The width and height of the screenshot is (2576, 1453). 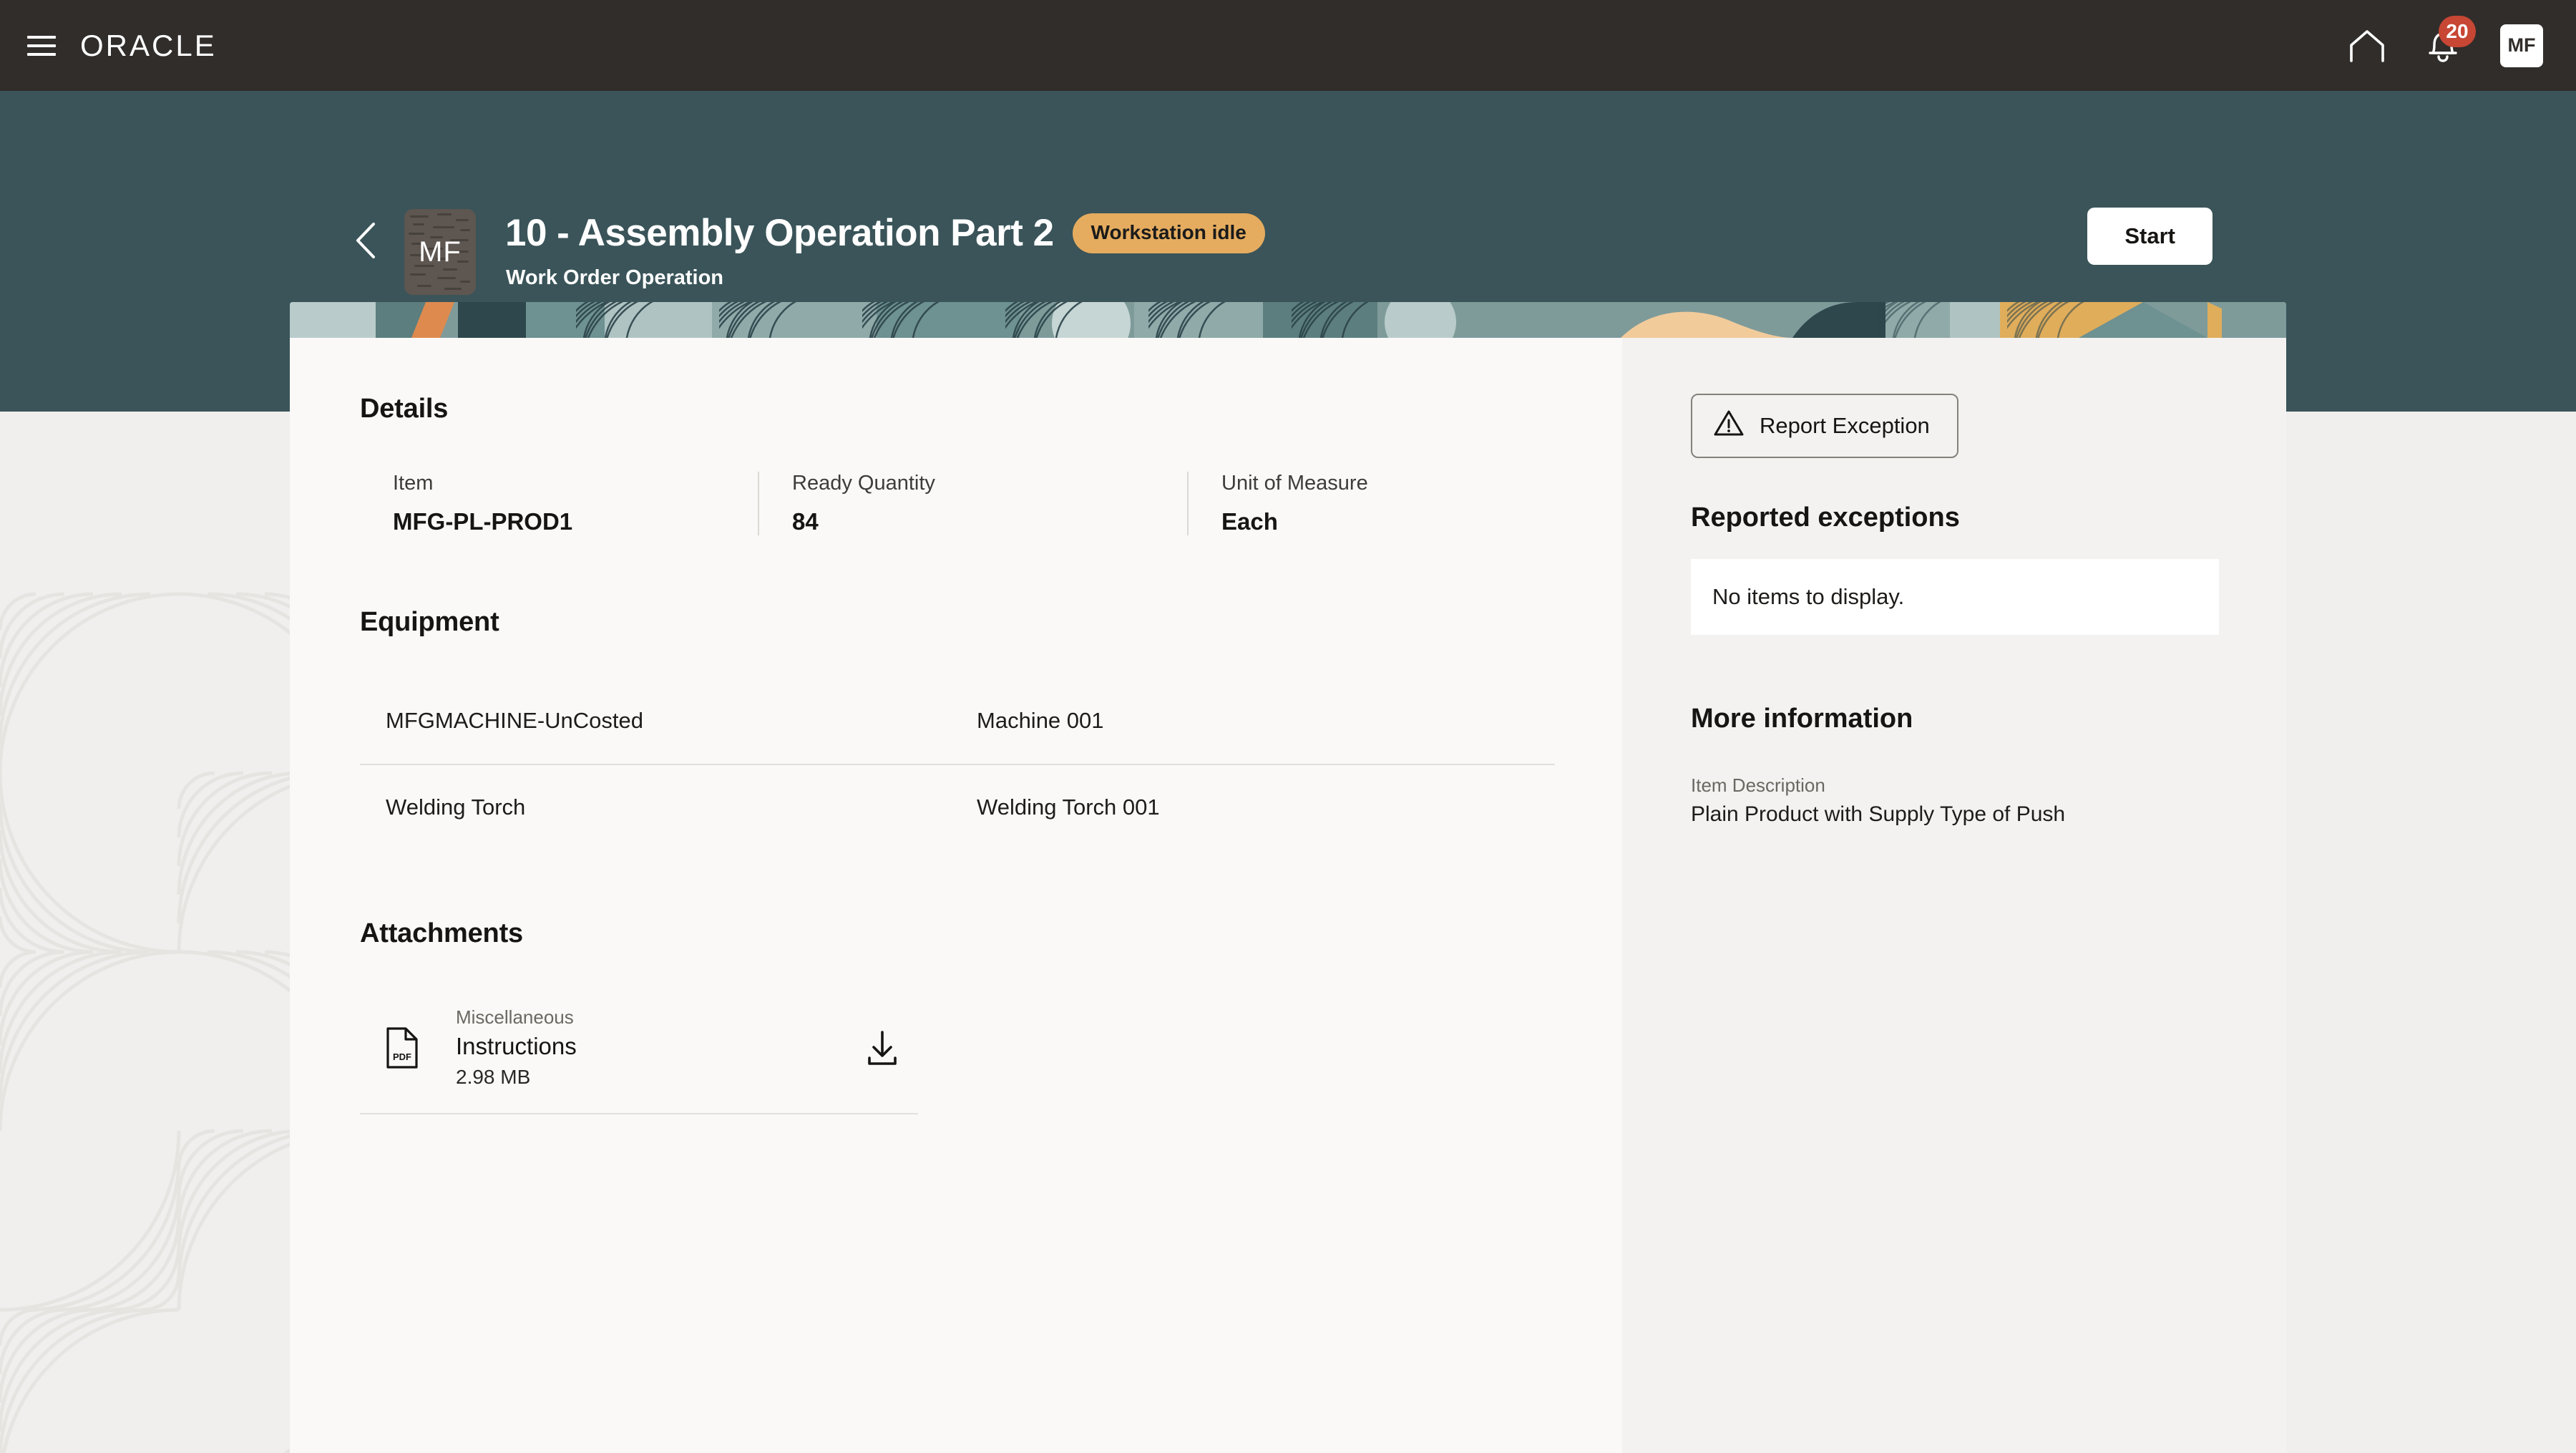 I want to click on work-order-thumbnail: MF, so click(x=440, y=252).